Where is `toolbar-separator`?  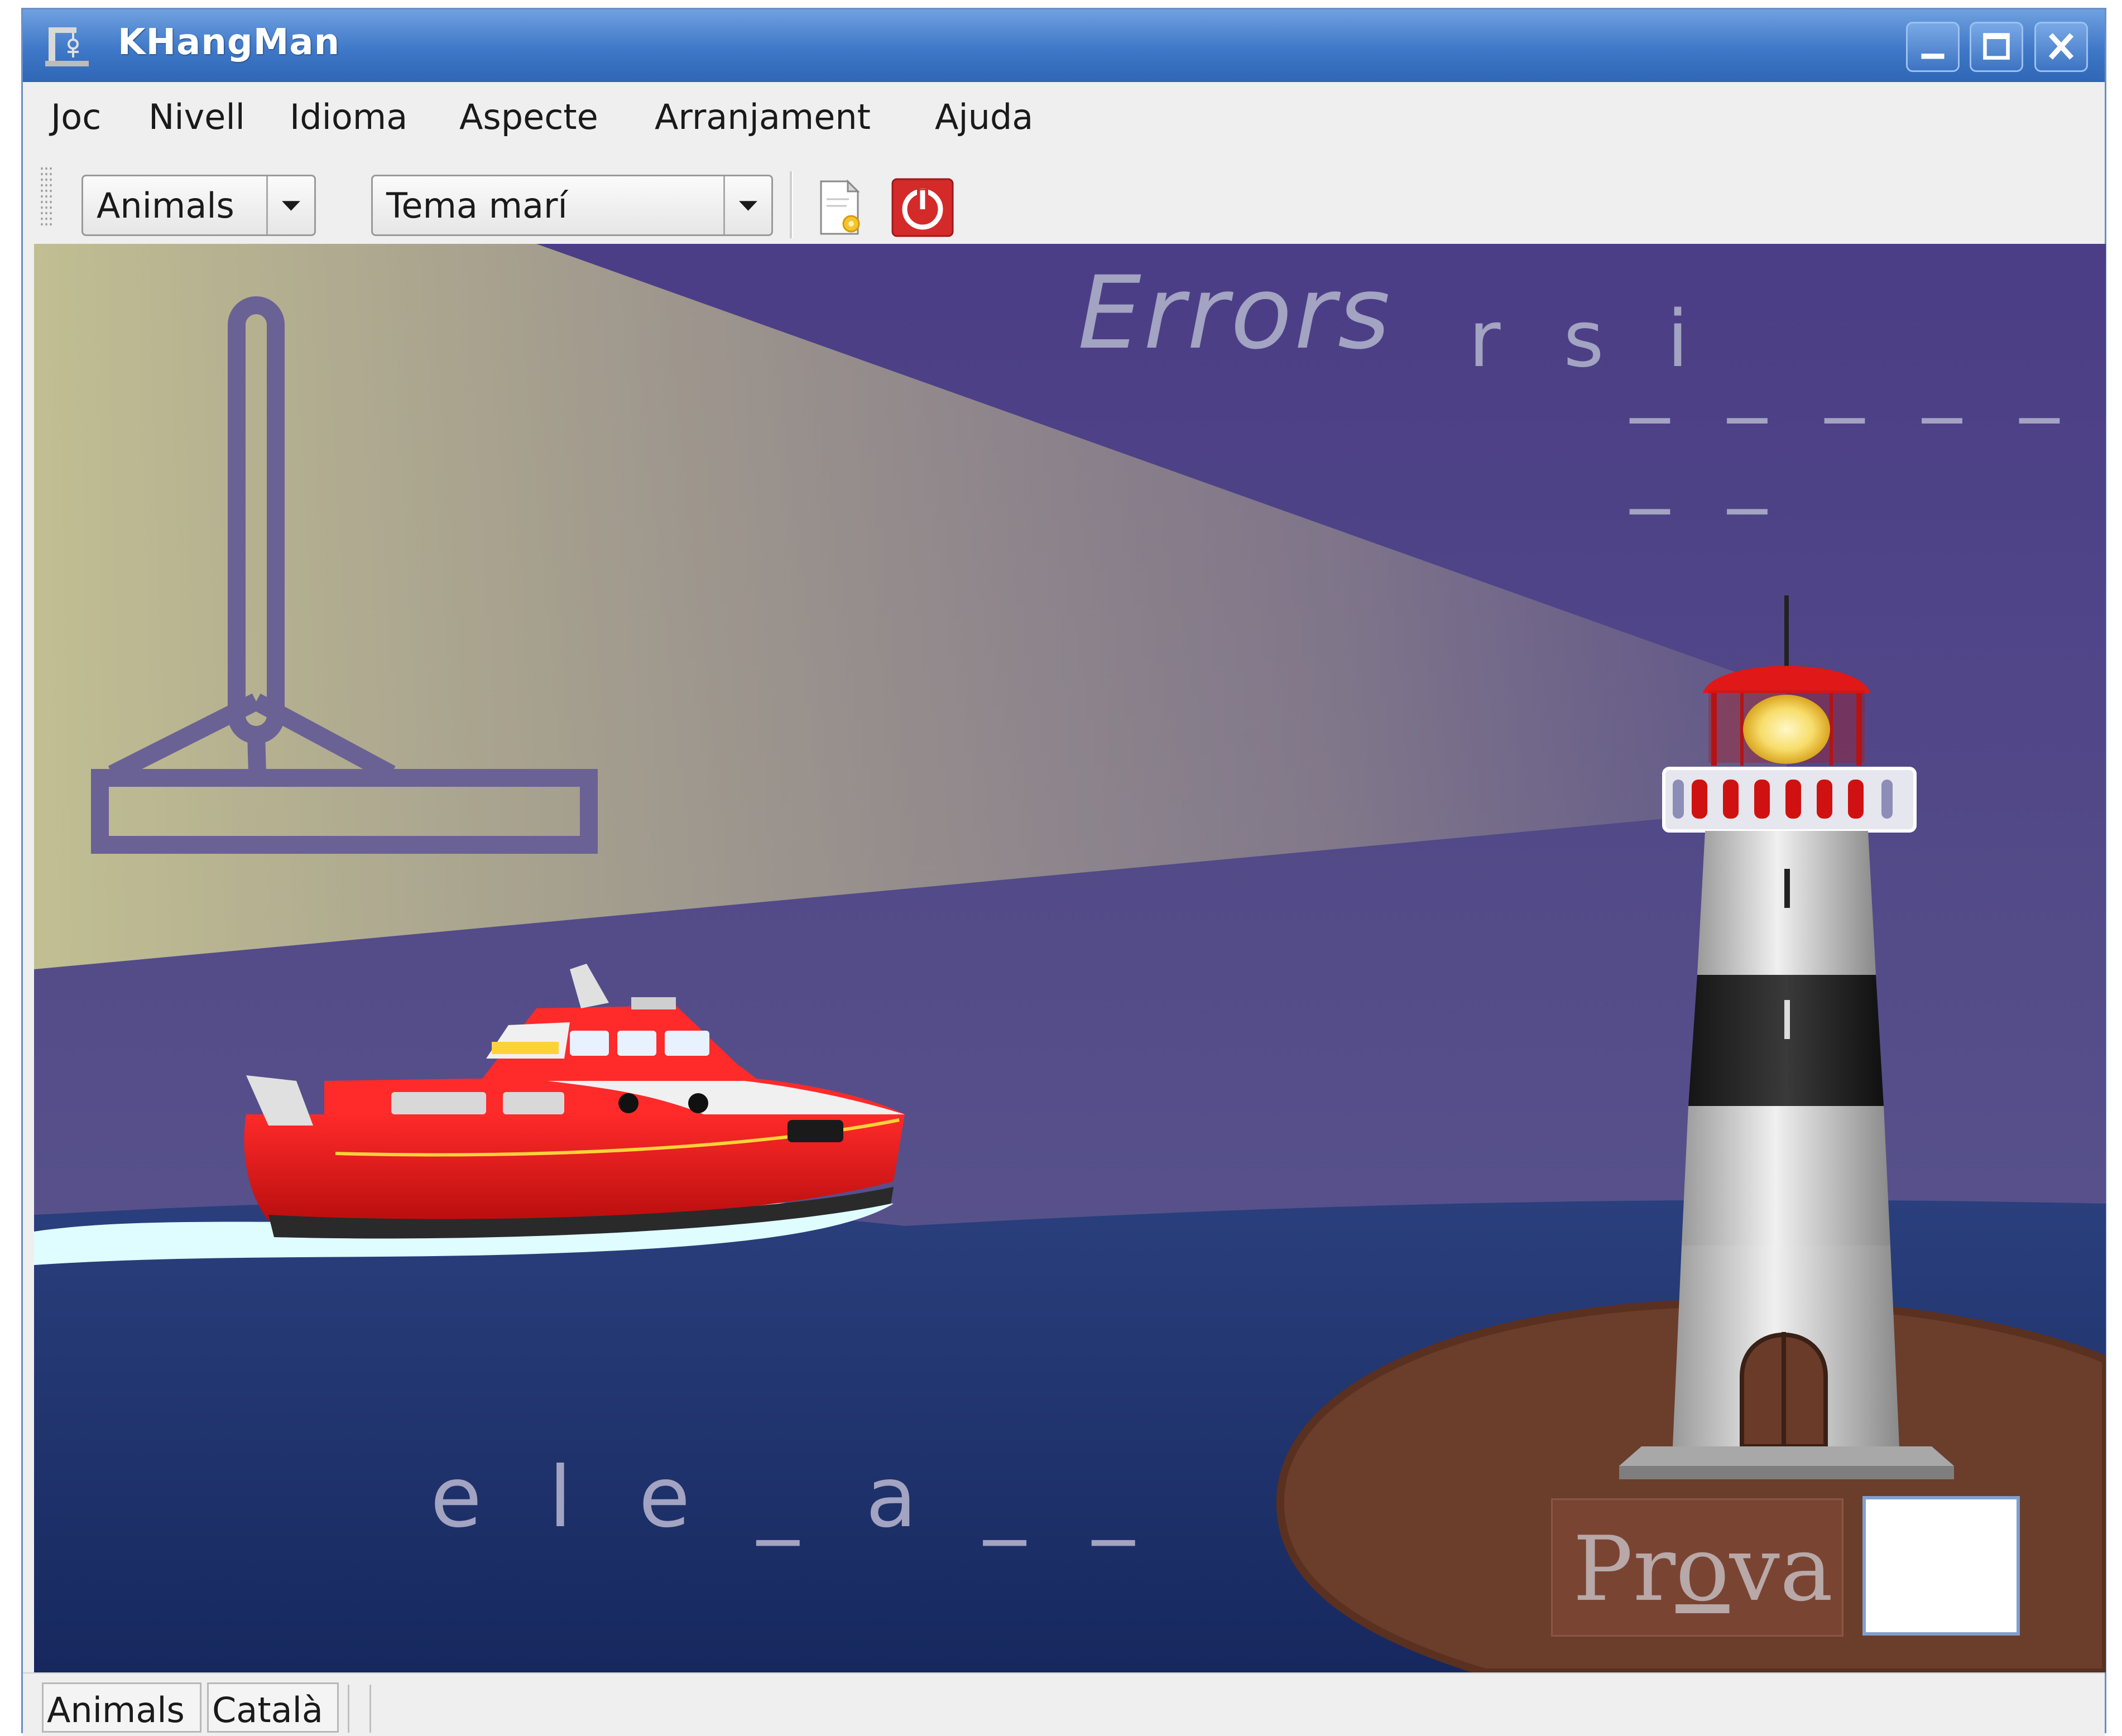
toolbar-separator is located at coordinates (791, 204).